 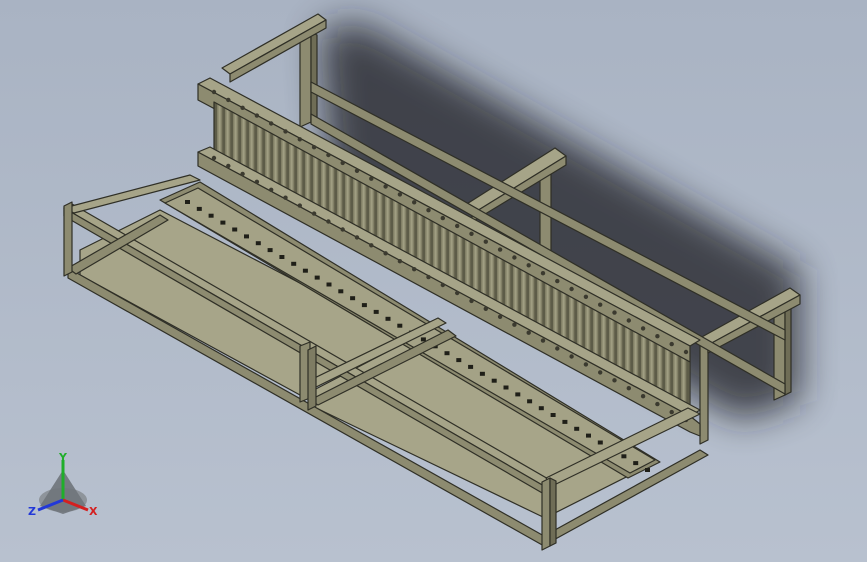 I want to click on triad-x-label: X, so click(x=93, y=511).